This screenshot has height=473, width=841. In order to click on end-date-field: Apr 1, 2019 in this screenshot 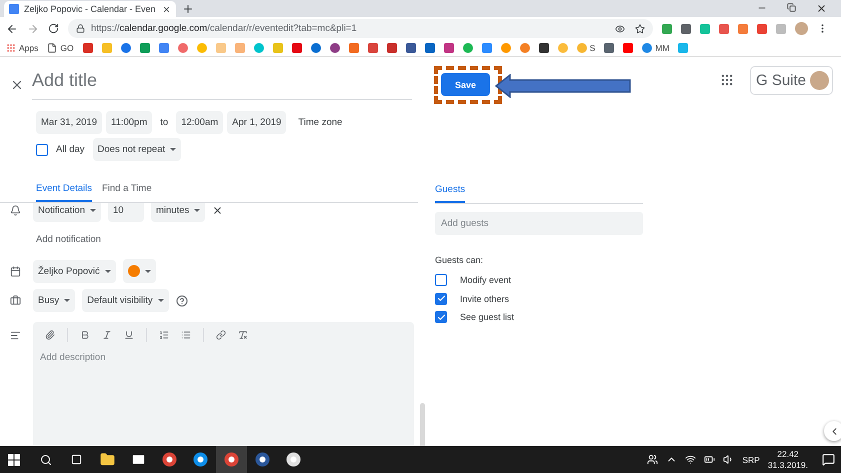, I will do `click(256, 122)`.